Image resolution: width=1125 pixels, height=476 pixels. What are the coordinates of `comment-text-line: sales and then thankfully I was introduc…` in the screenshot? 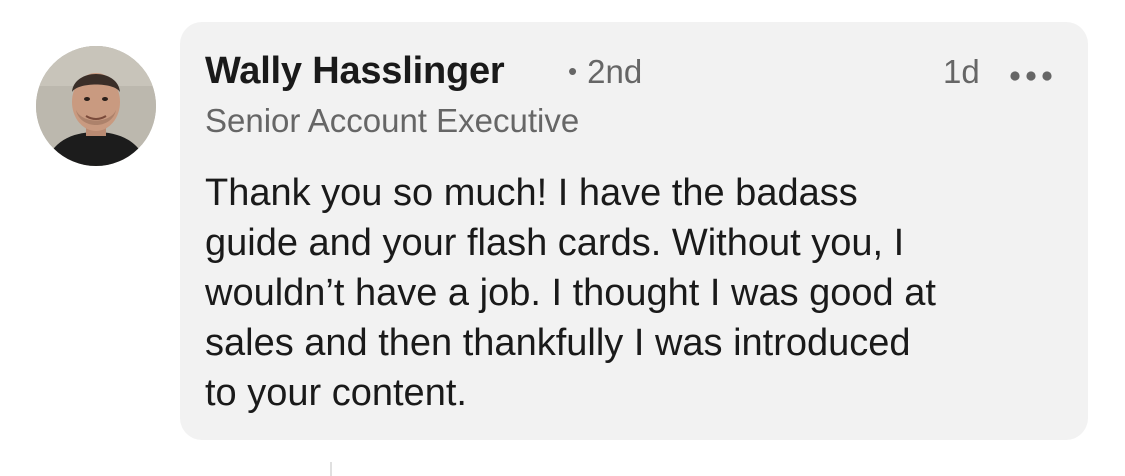 It's located at (558, 343).